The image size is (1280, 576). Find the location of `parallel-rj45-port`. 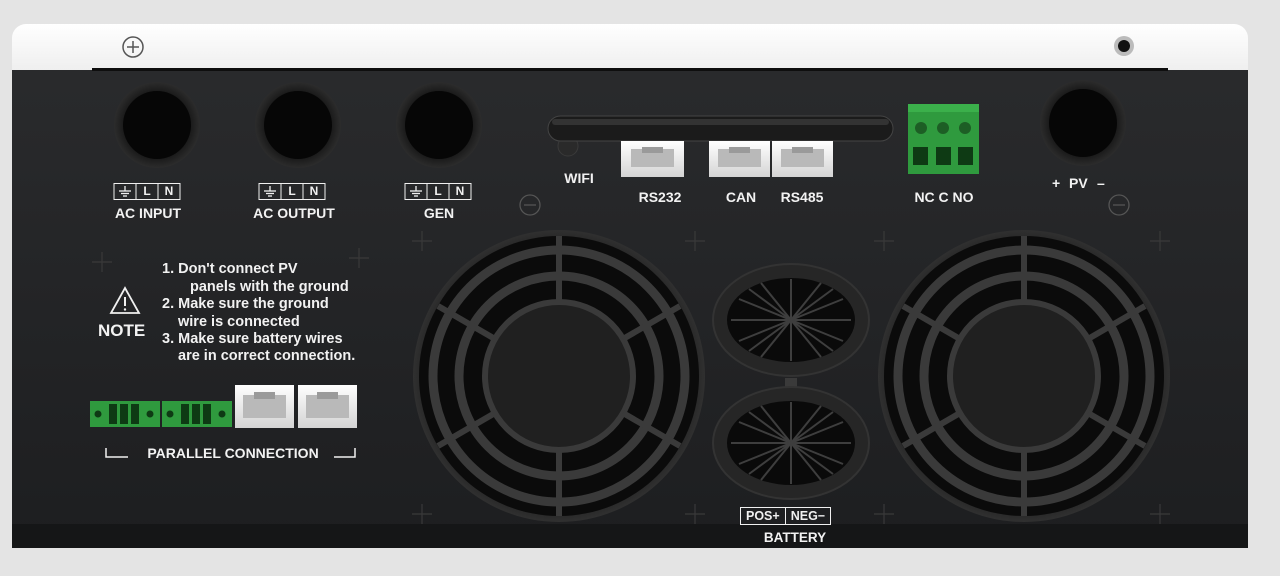

parallel-rj45-port is located at coordinates (296, 406).